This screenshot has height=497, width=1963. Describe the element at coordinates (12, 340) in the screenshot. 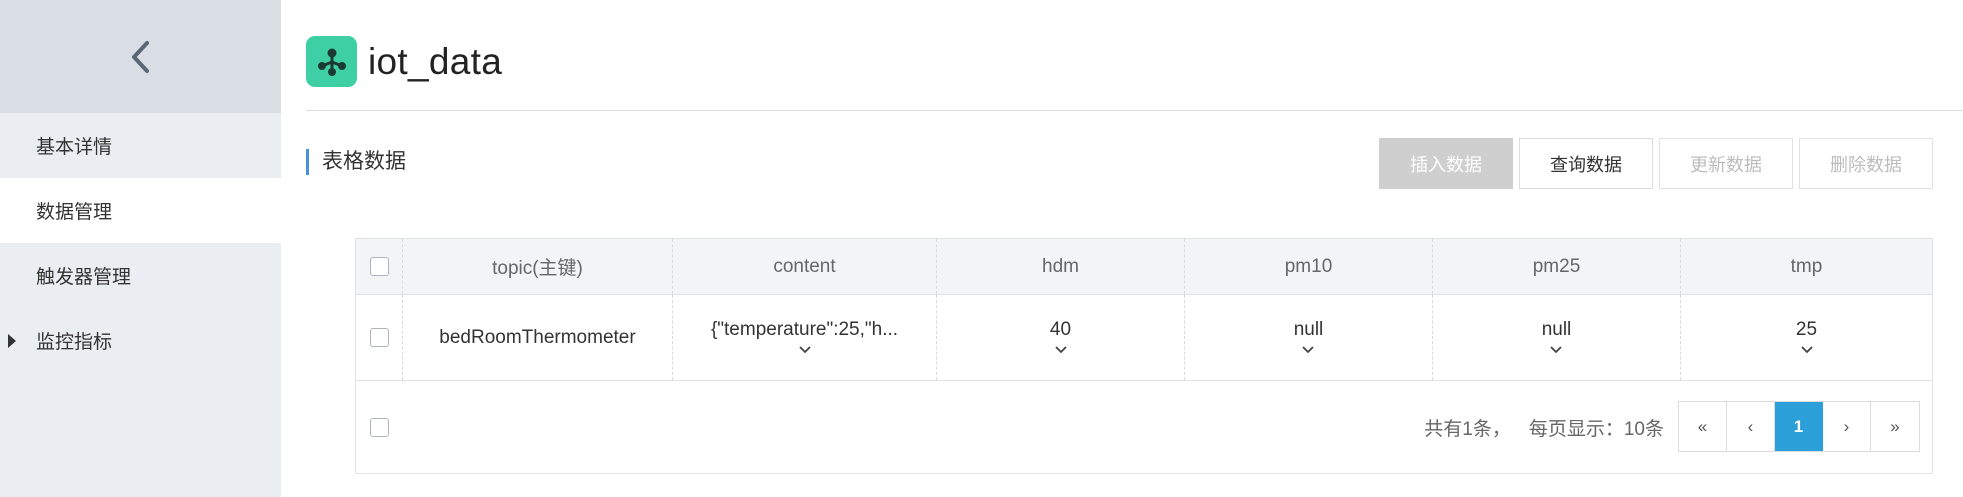

I see `caret-right-icon` at that location.